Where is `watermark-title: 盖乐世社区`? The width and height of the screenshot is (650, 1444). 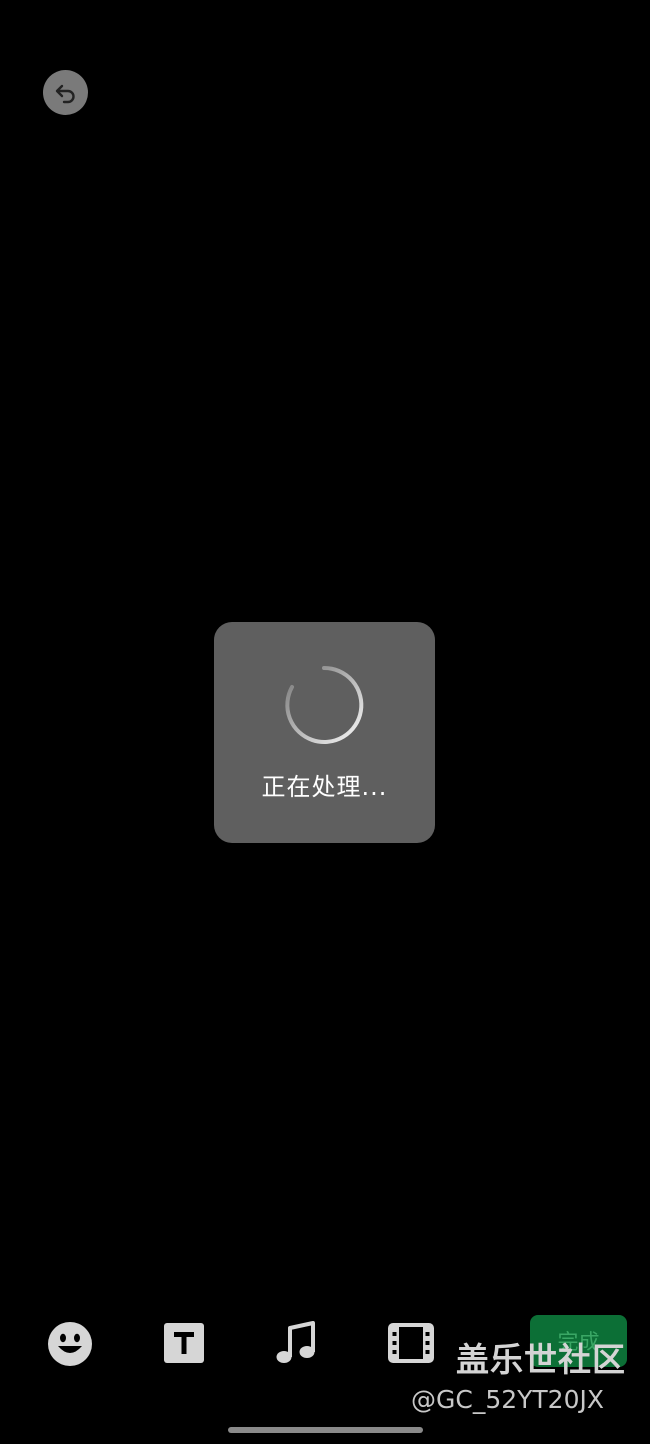
watermark-title: 盖乐世社区 is located at coordinates (541, 1359).